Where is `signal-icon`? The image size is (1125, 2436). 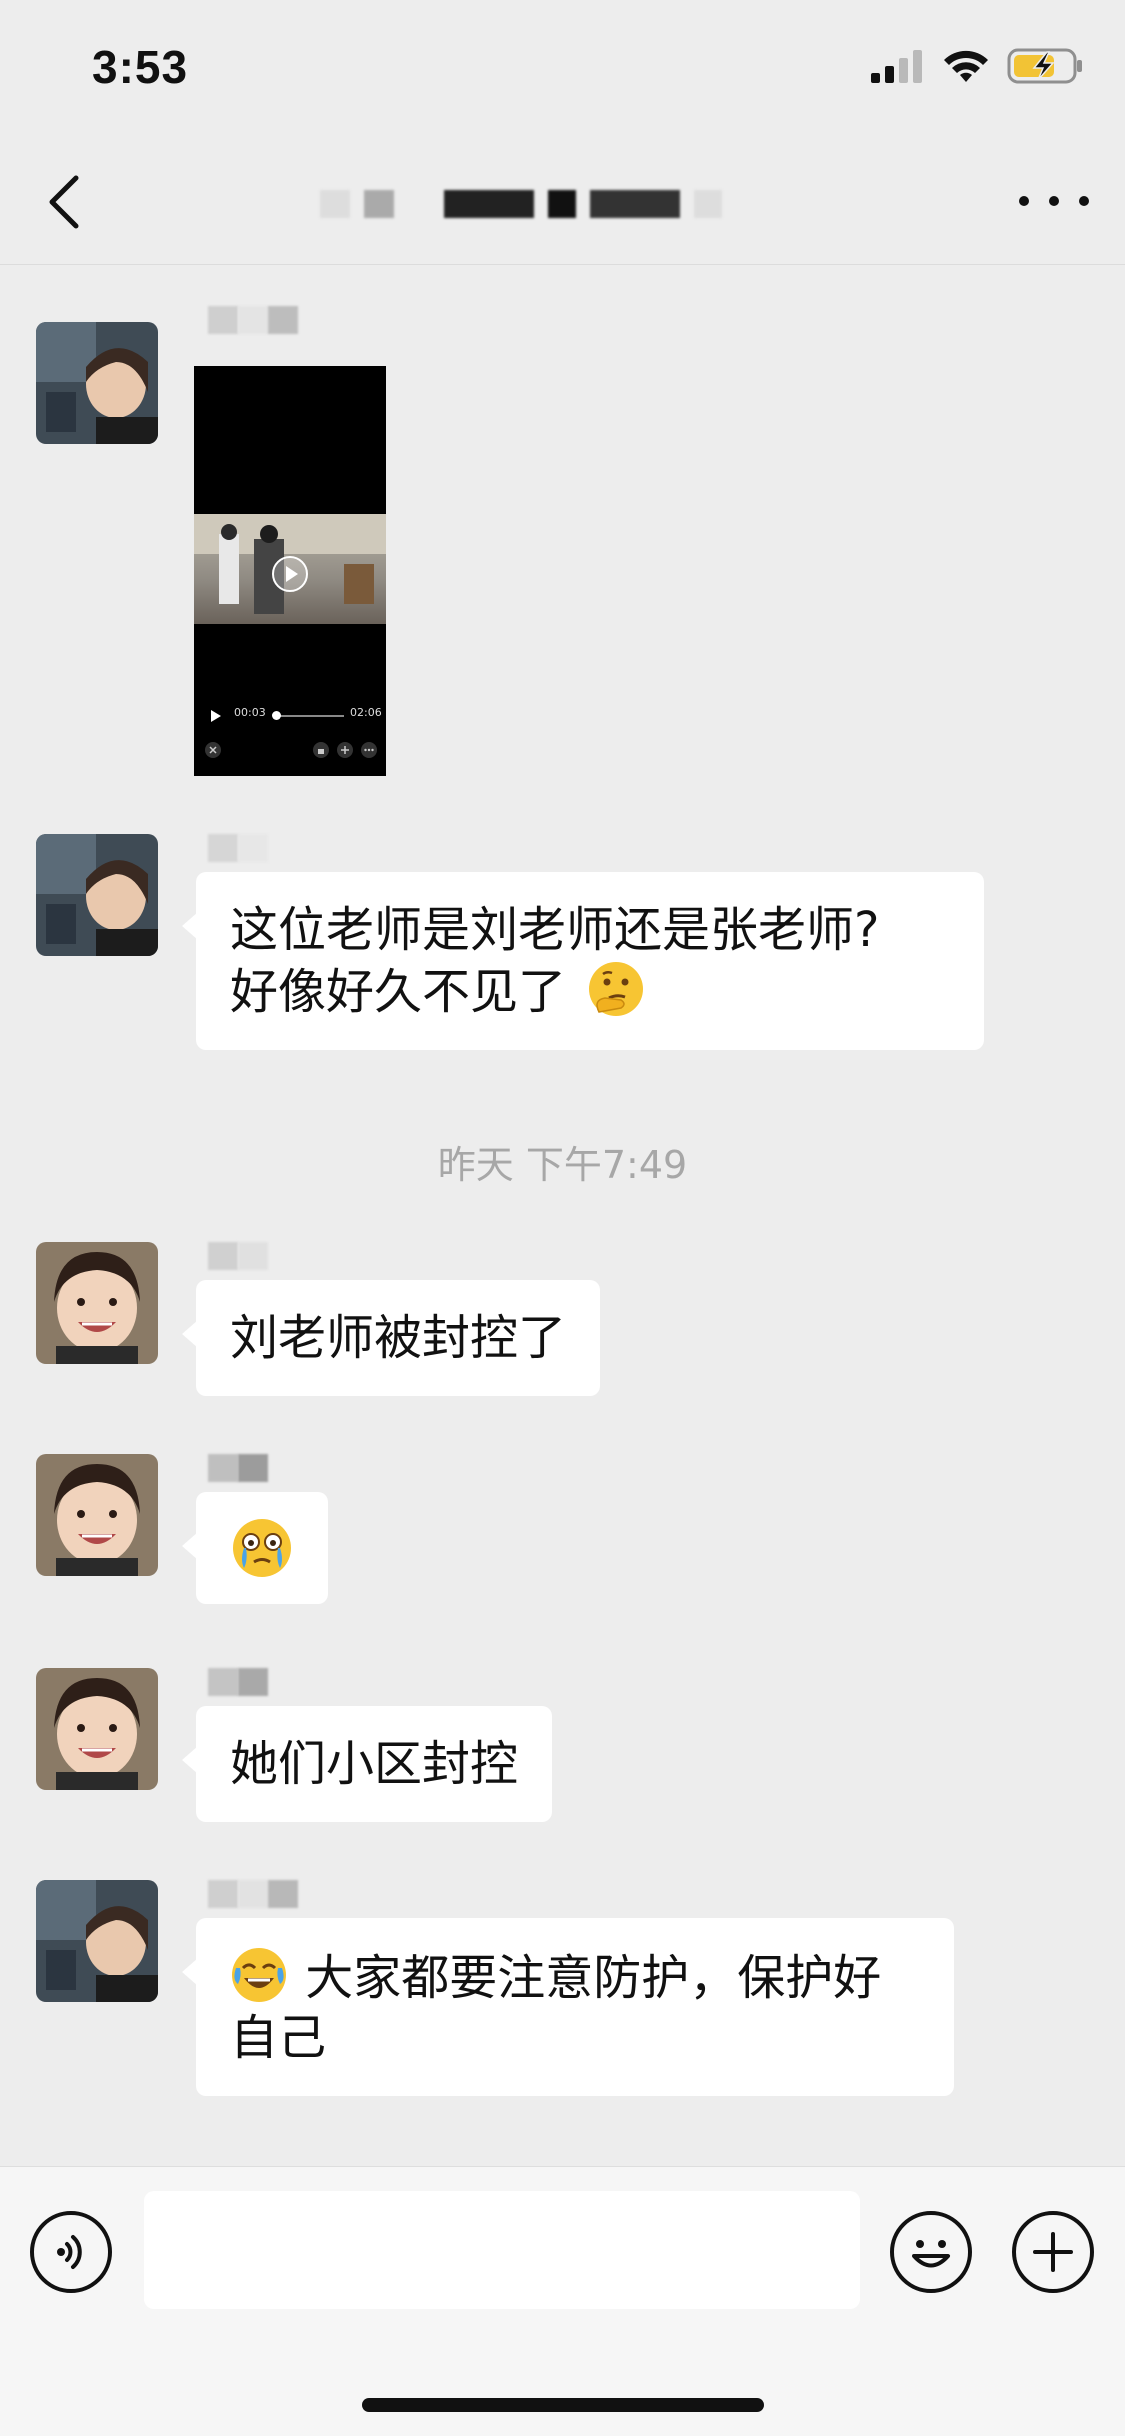
signal-icon is located at coordinates (896, 66).